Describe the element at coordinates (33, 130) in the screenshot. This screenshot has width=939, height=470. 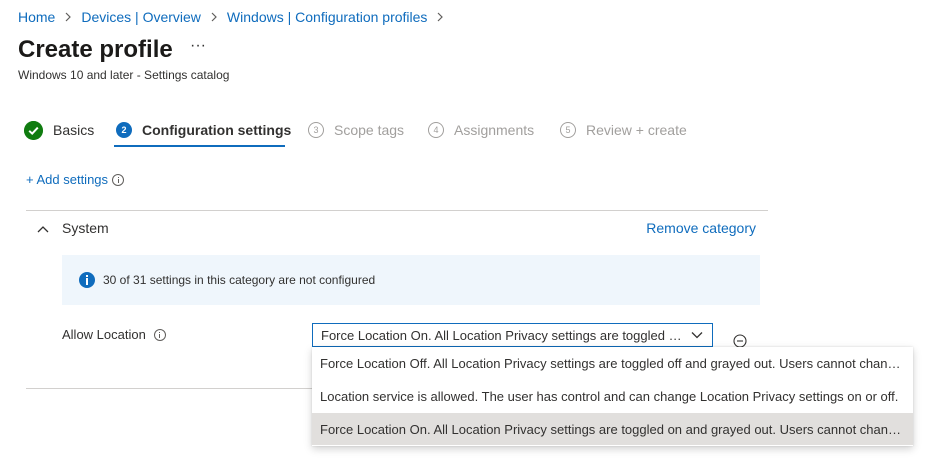
I see `checkmark-circle-icon` at that location.